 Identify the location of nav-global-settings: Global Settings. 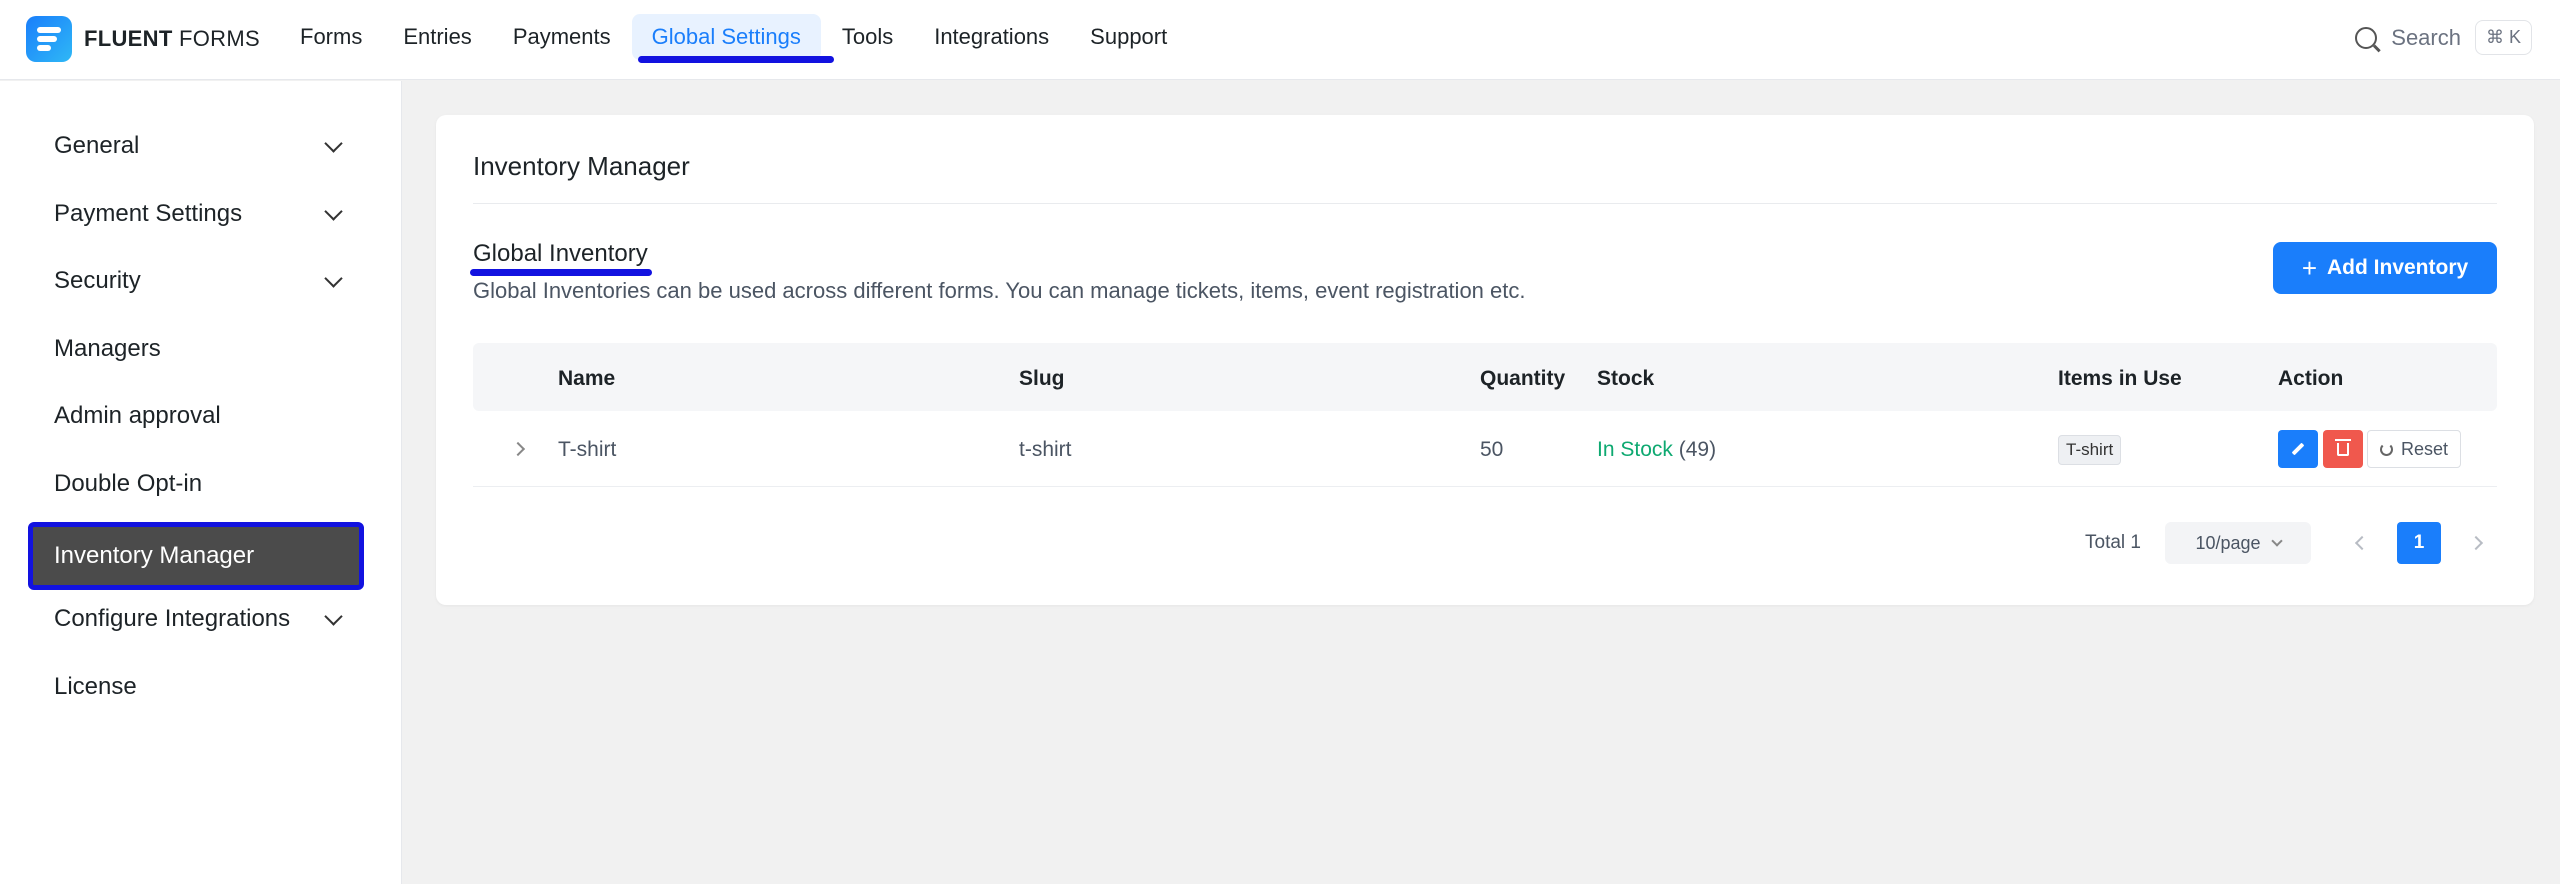
(726, 37).